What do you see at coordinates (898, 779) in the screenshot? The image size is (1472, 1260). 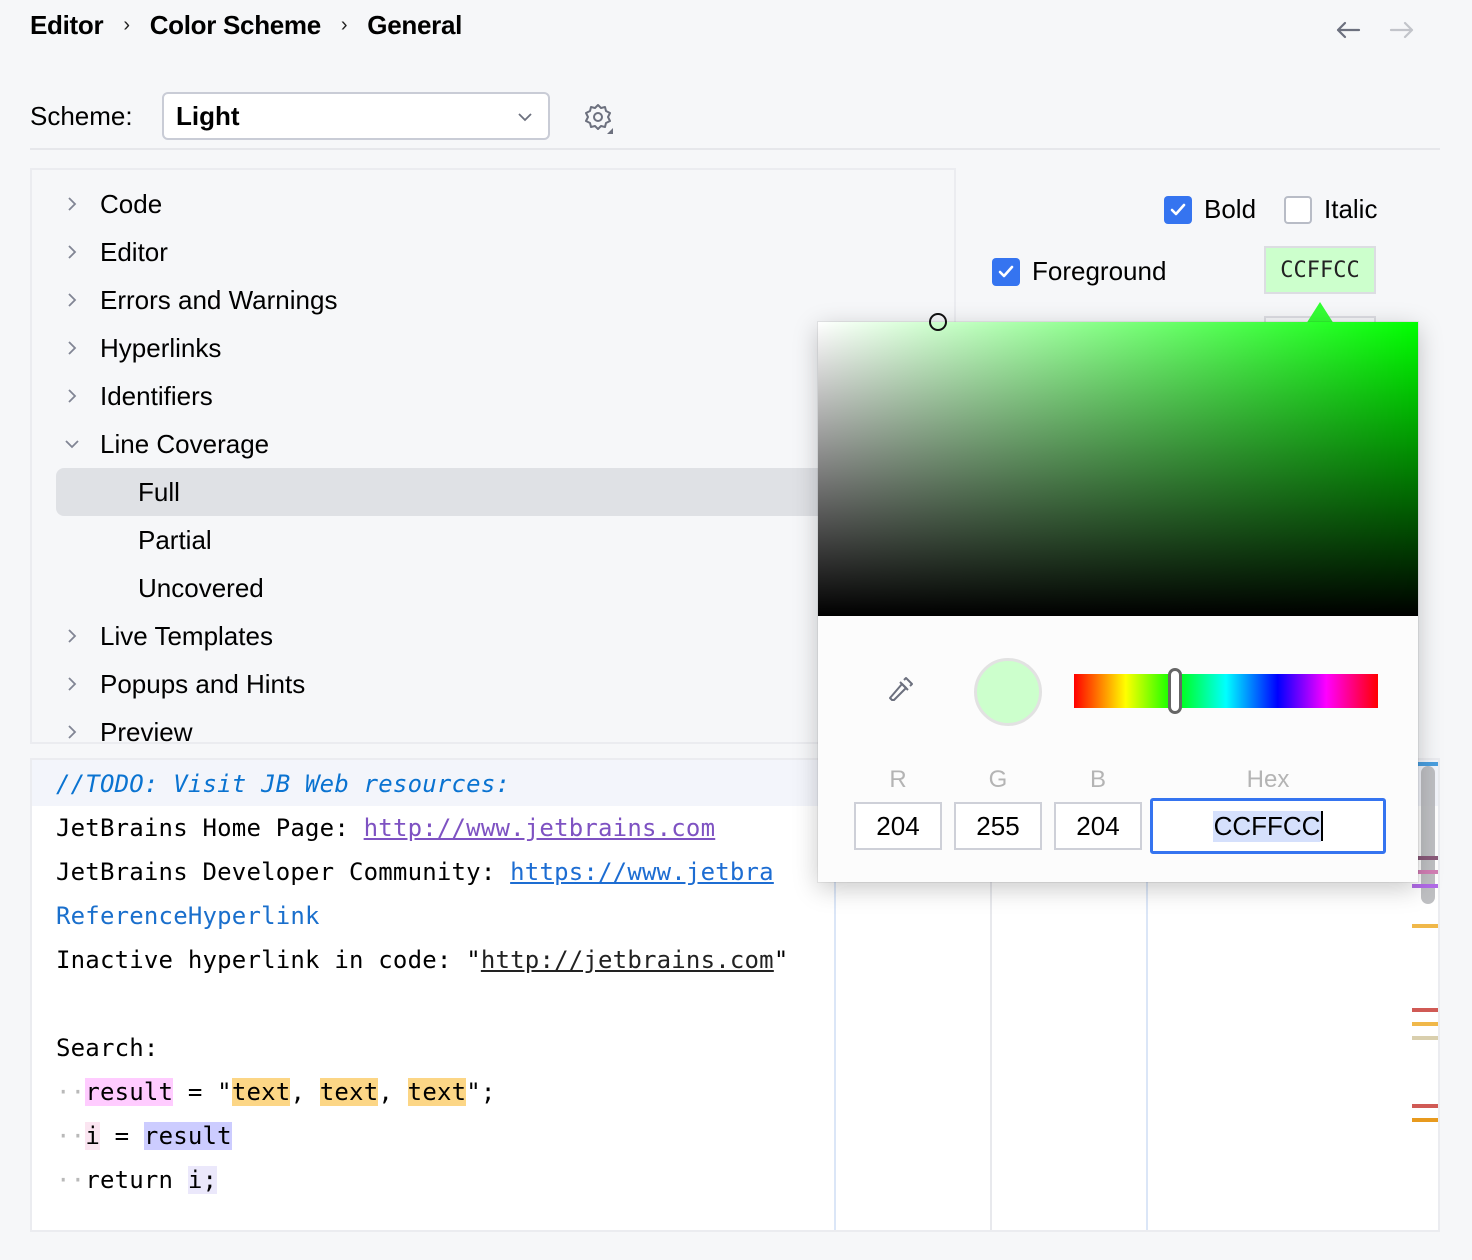 I see `r-label: R` at bounding box center [898, 779].